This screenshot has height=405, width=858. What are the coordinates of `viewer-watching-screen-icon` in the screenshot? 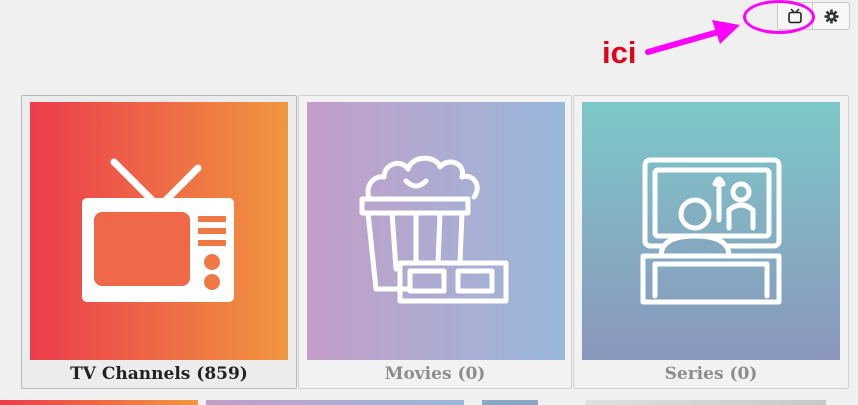 It's located at (711, 231).